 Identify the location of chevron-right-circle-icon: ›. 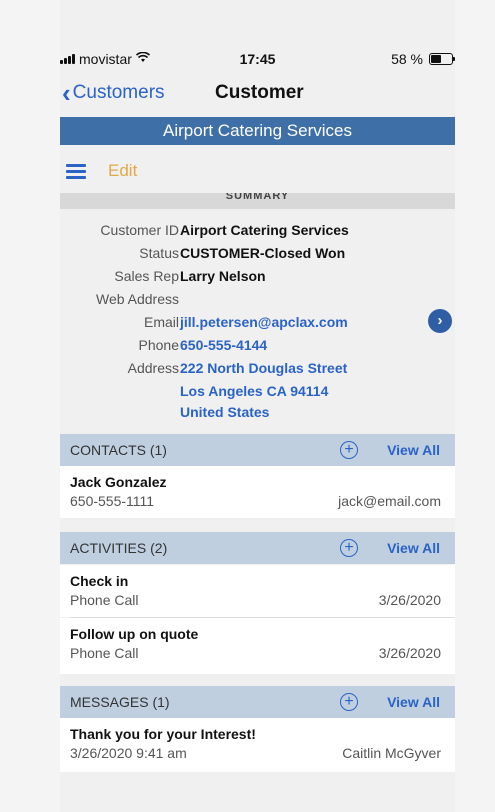
(440, 321).